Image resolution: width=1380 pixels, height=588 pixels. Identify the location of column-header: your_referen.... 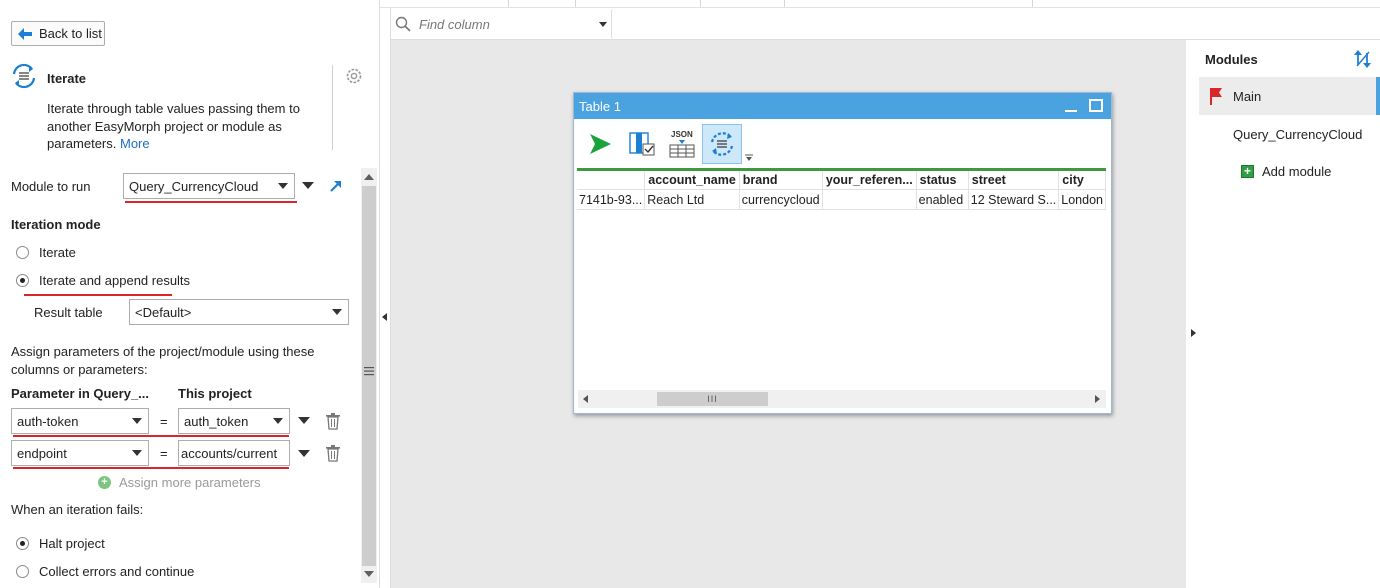
(869, 179).